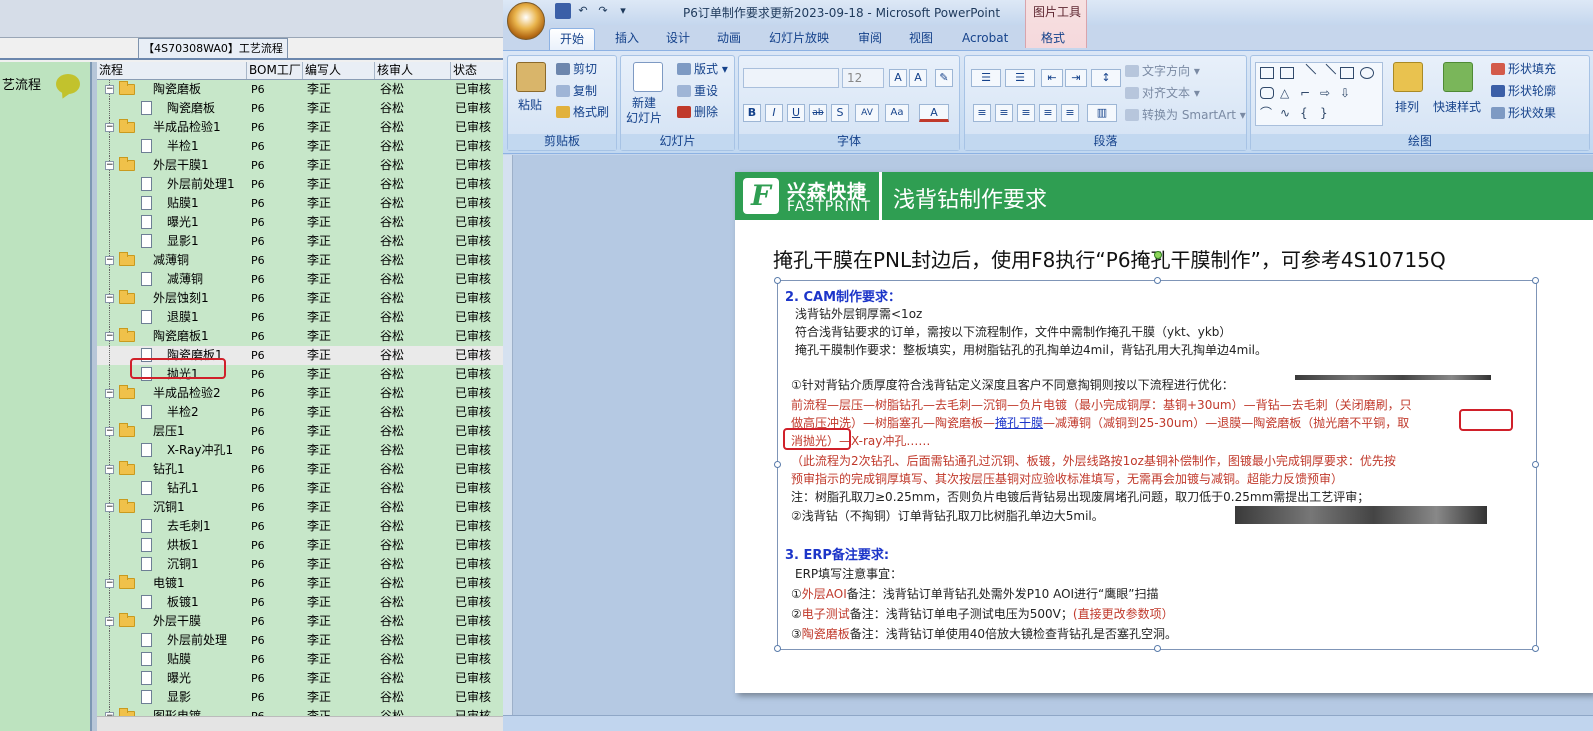 The width and height of the screenshot is (1593, 731). What do you see at coordinates (799, 39) in the screenshot?
I see `tab-slideshow: 幻灯片放映` at bounding box center [799, 39].